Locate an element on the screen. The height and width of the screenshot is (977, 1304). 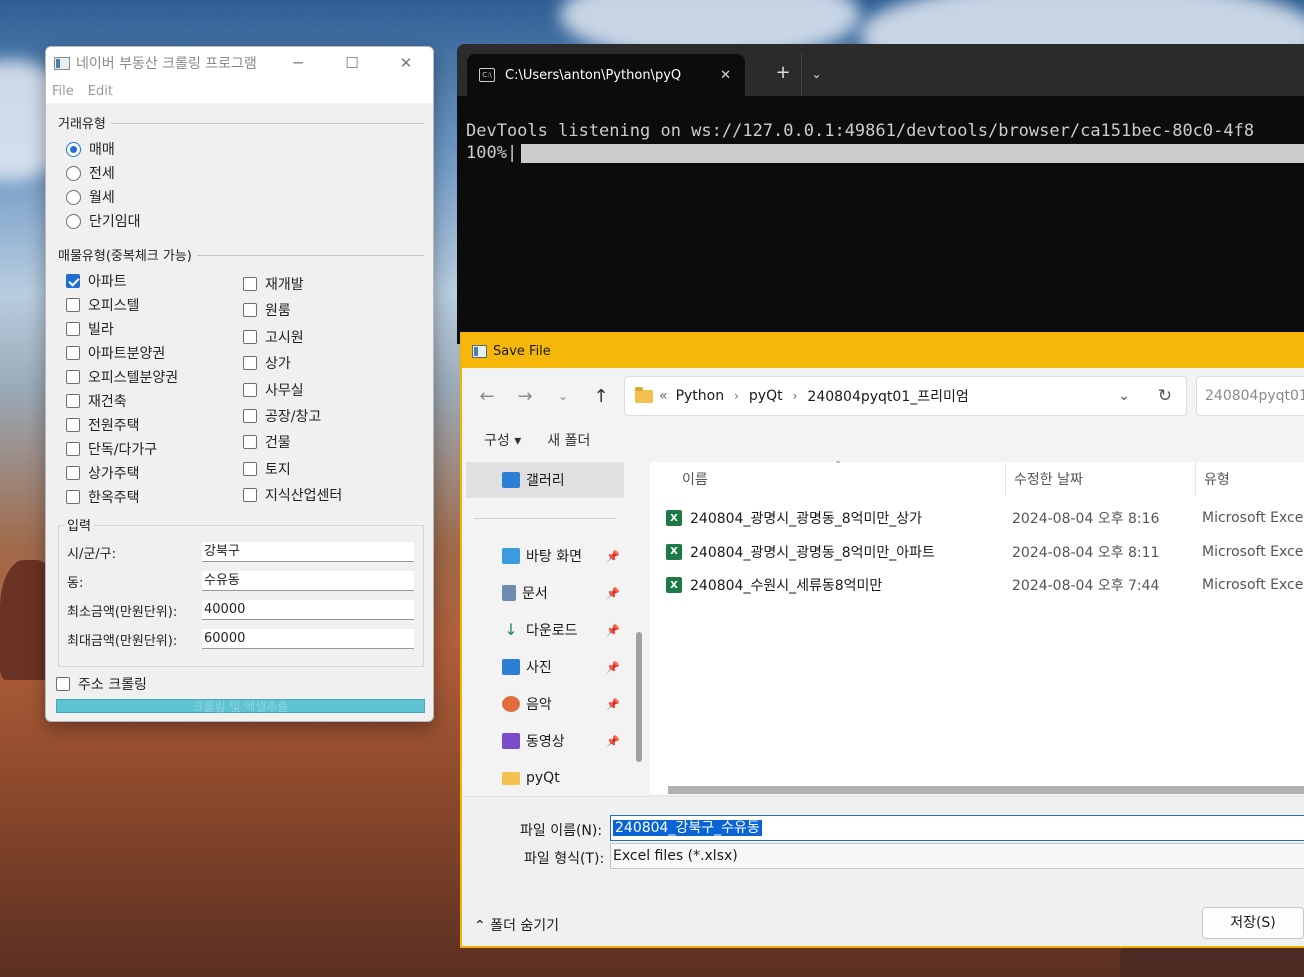
dong-input: 수유동 is located at coordinates (308, 581).